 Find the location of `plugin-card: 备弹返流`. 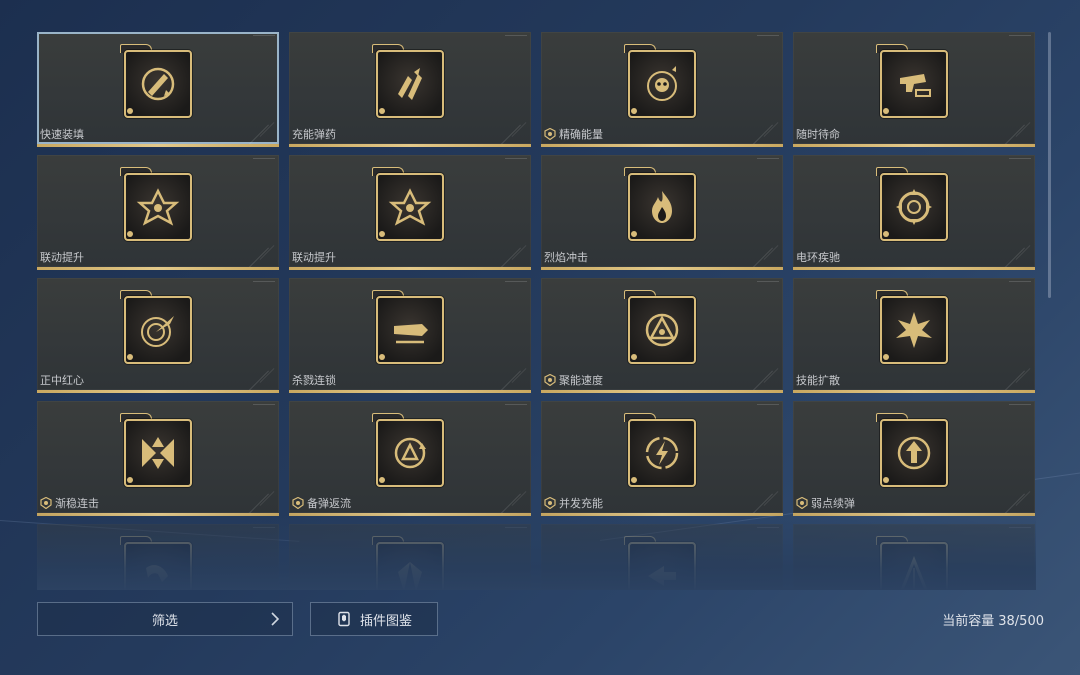

plugin-card: 备弹返流 is located at coordinates (410, 458).